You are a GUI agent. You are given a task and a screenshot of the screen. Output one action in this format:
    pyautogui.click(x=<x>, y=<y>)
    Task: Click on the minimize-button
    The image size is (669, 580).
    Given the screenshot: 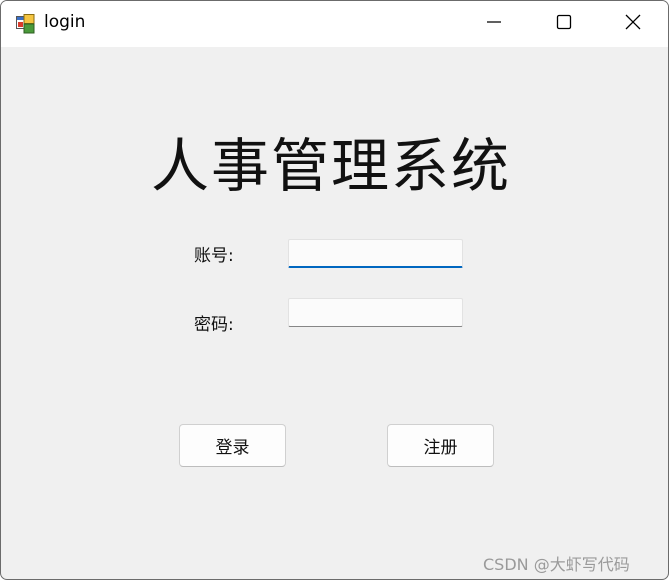 What is the action you would take?
    pyautogui.click(x=494, y=24)
    